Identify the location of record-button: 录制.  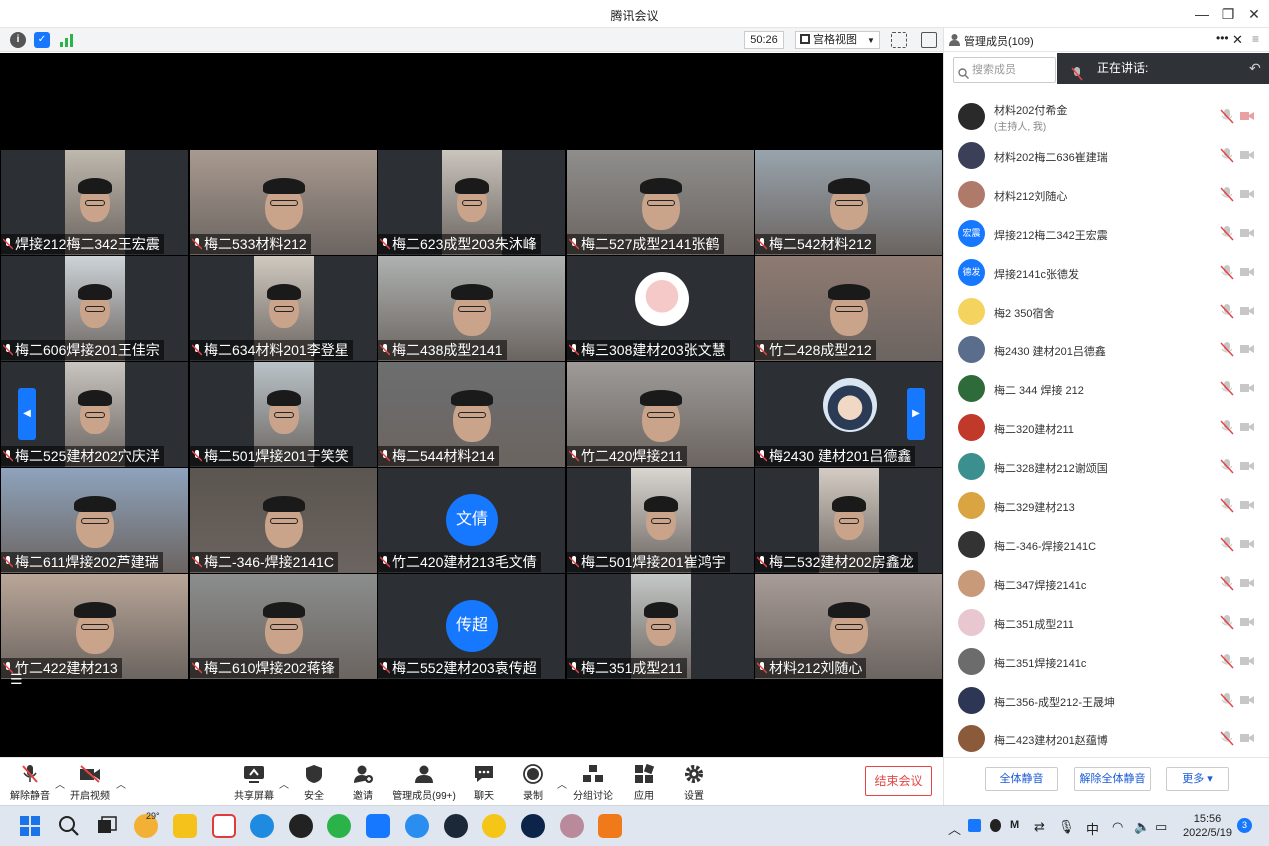
(533, 783).